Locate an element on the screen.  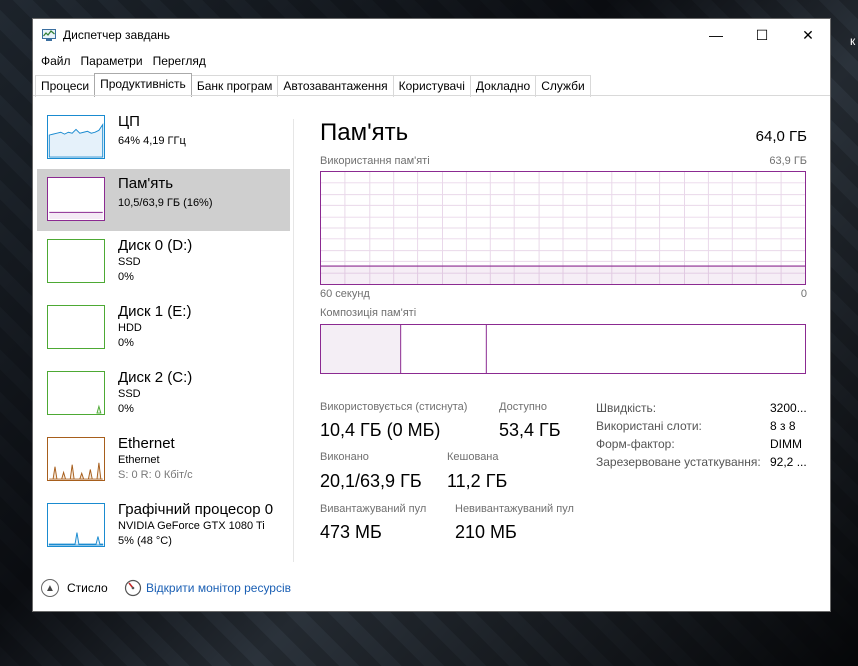
reserved-label: Зарезервоване устаткування: is located at coordinates (678, 462).